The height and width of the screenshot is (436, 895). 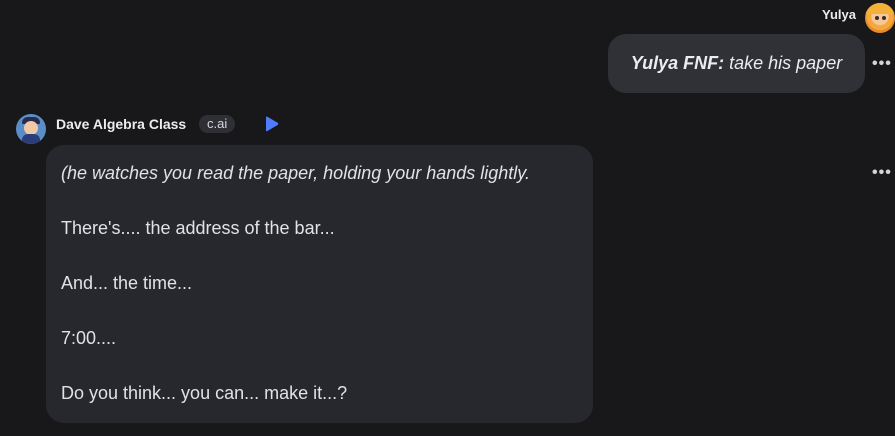 I want to click on user-message-bubble: Yulya FNF: take his paper, so click(x=736, y=63).